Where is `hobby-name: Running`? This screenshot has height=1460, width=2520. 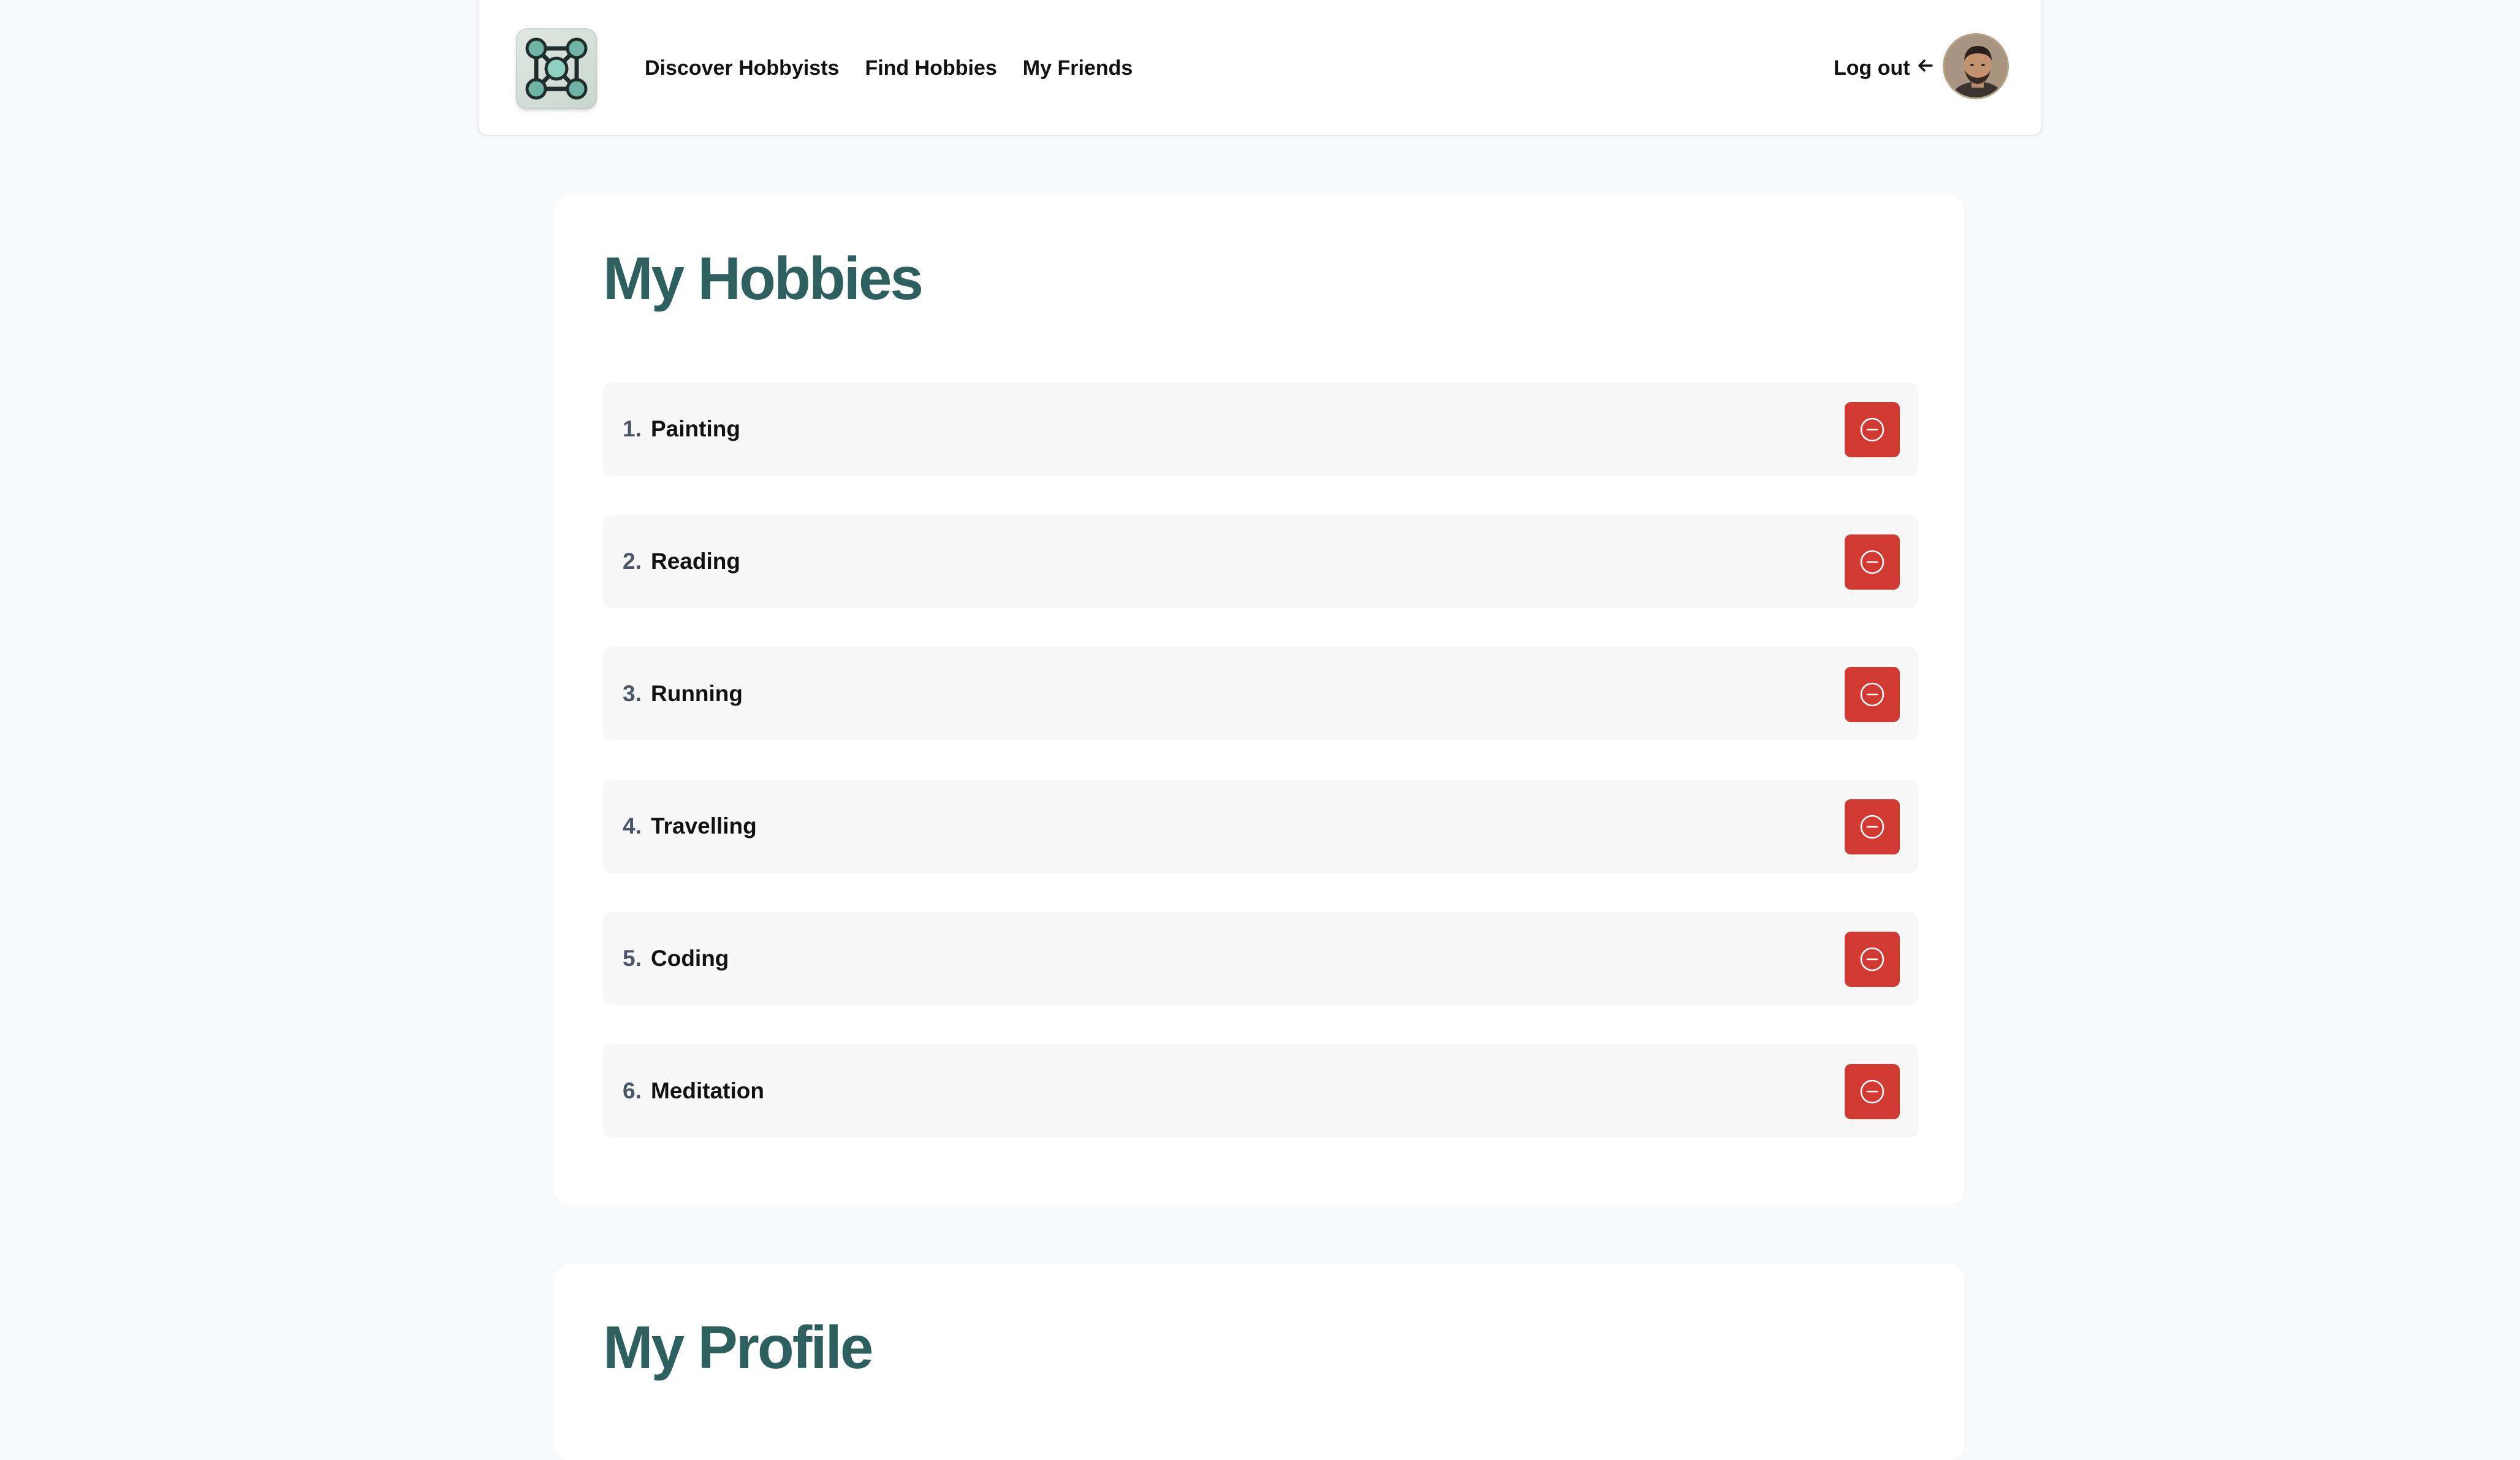
hobby-name: Running is located at coordinates (697, 693).